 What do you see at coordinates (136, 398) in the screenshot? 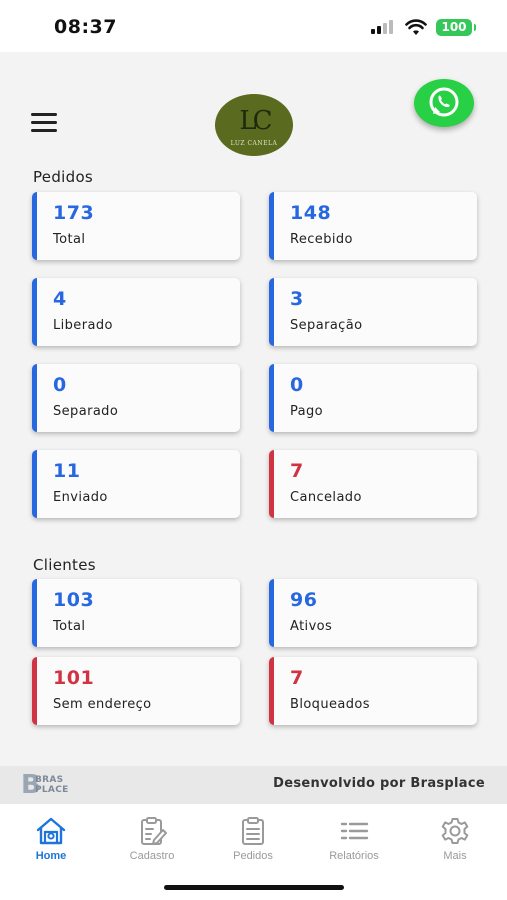
I see `pedidos-separado-card: 0 Separado` at bounding box center [136, 398].